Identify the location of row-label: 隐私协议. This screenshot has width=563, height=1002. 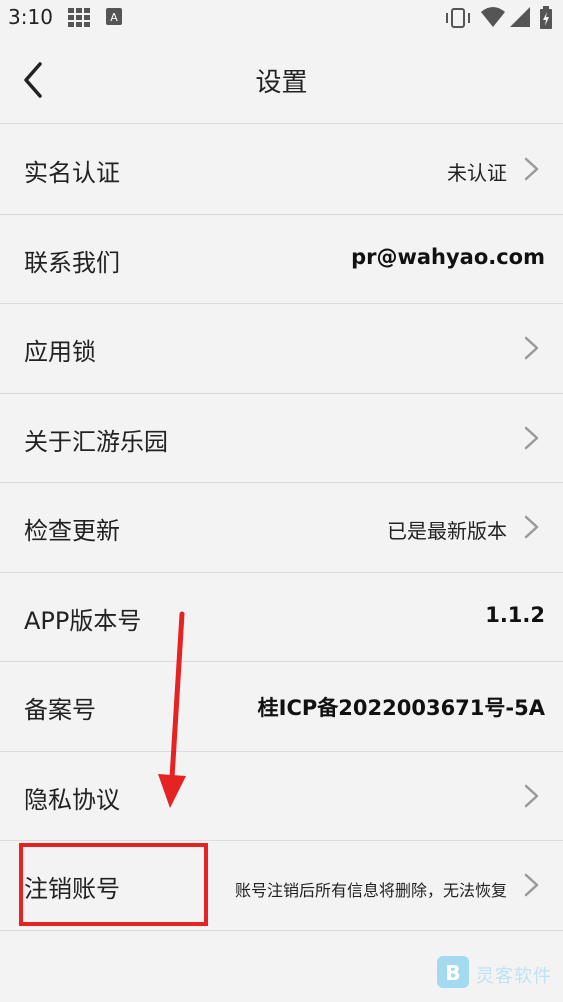
(72, 799).